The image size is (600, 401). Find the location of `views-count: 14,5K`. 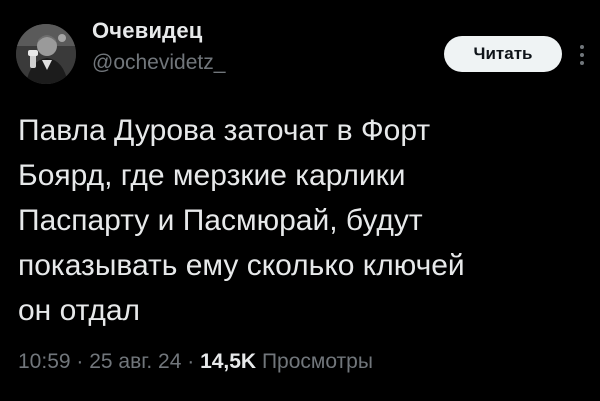

views-count: 14,5K is located at coordinates (228, 361).